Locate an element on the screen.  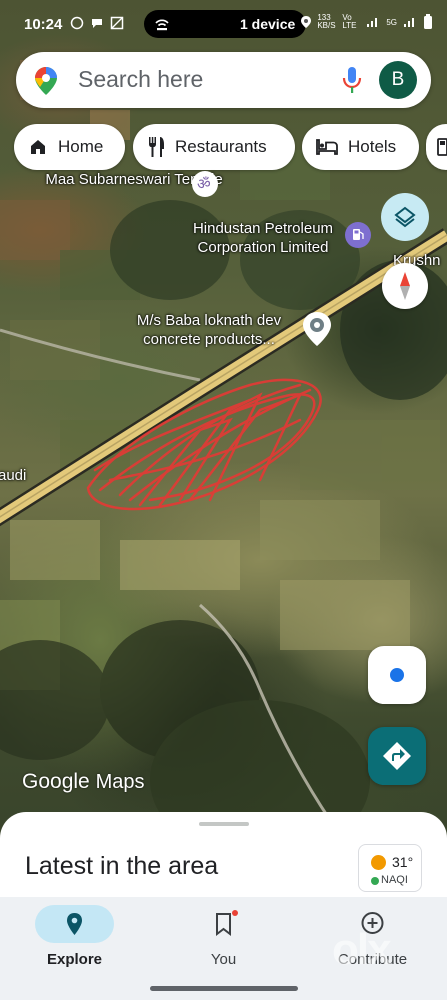
temple-poi: ॐ is located at coordinates (205, 184).